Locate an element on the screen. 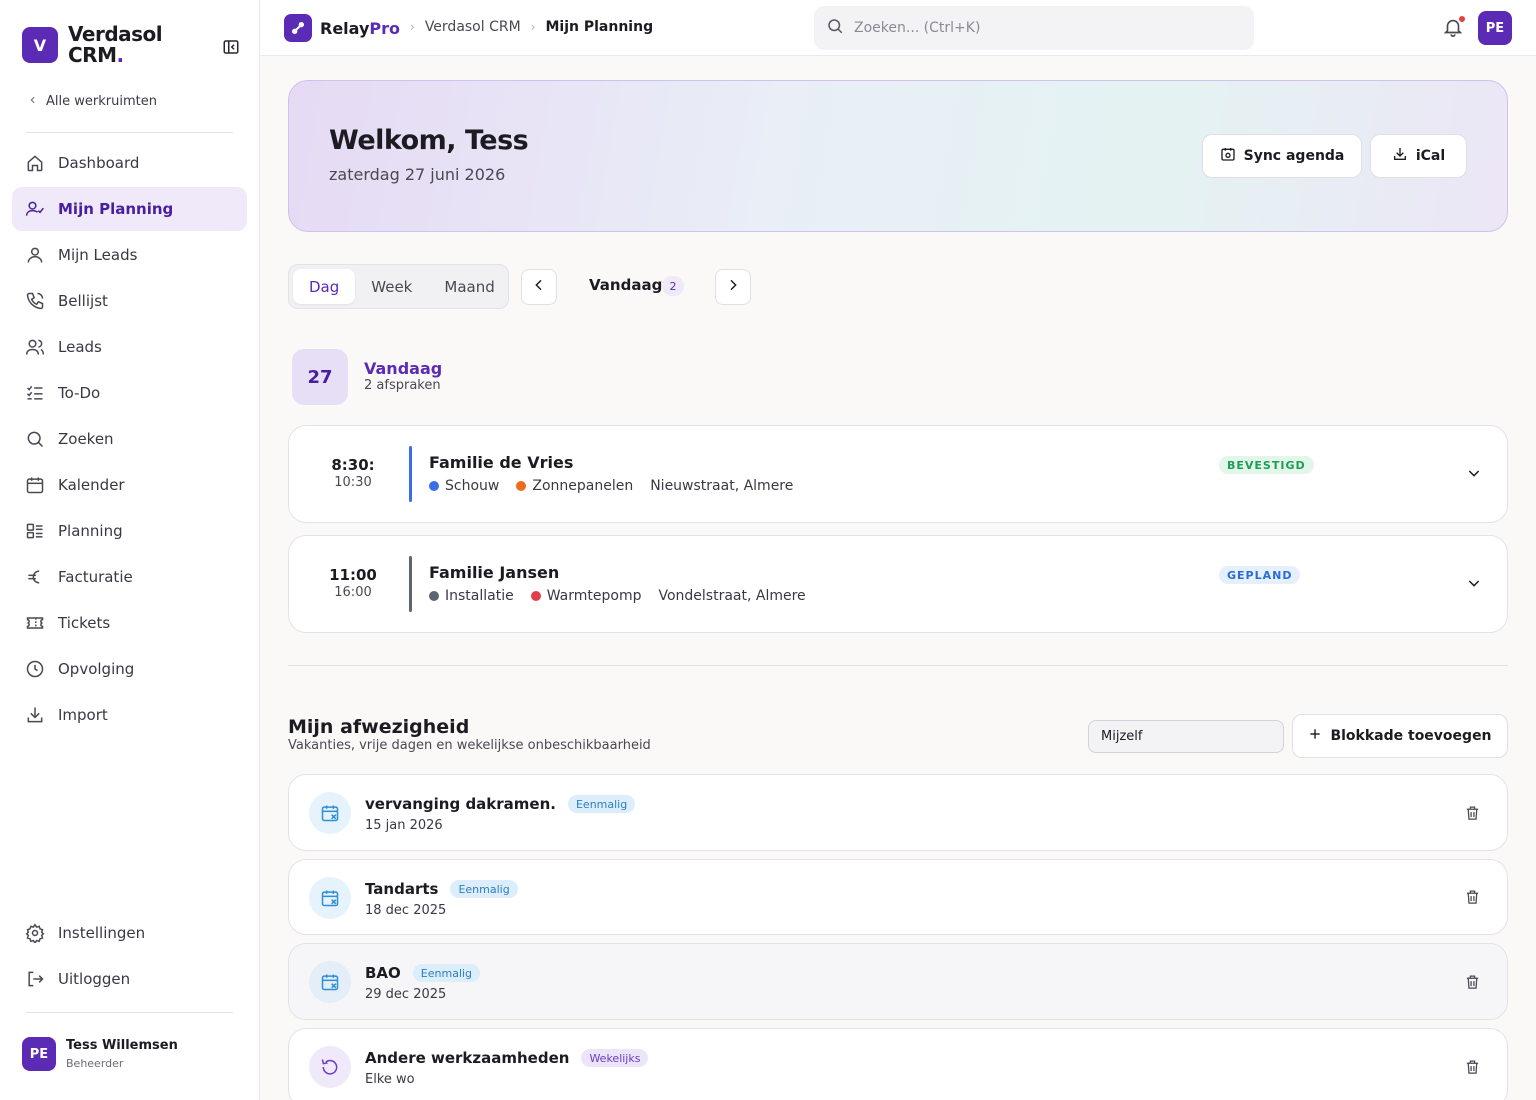 This screenshot has height=1100, width=1536. app-suffix: Pro is located at coordinates (384, 28).